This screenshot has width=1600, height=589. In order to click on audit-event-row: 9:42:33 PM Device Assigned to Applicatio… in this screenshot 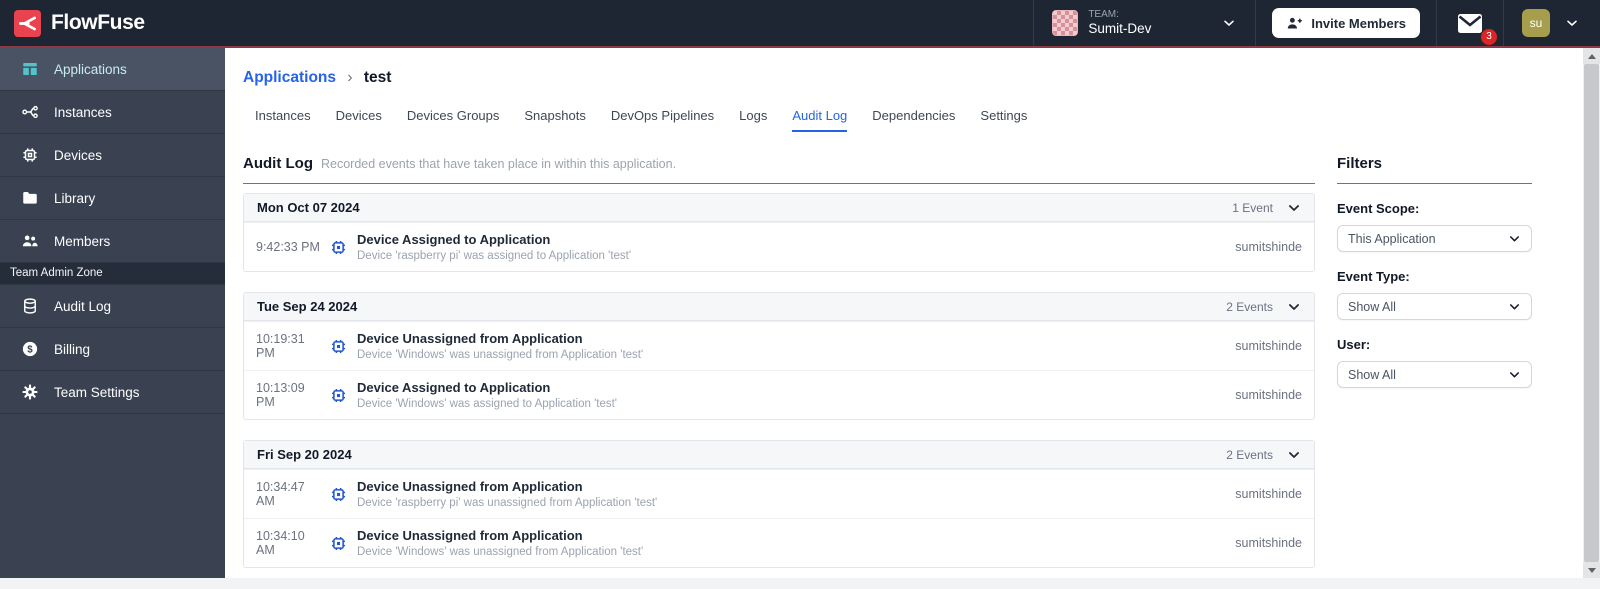, I will do `click(779, 246)`.